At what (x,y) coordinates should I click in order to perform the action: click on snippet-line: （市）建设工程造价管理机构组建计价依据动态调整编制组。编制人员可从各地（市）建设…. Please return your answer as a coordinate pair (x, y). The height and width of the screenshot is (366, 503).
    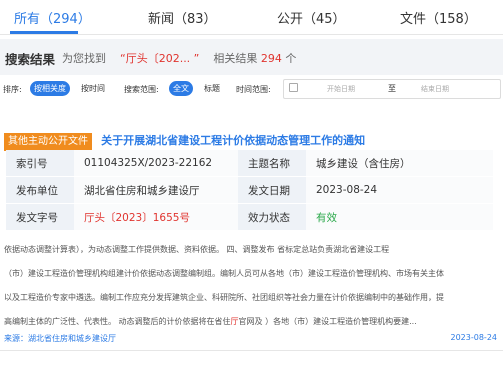
    Looking at the image, I should click on (224, 273).